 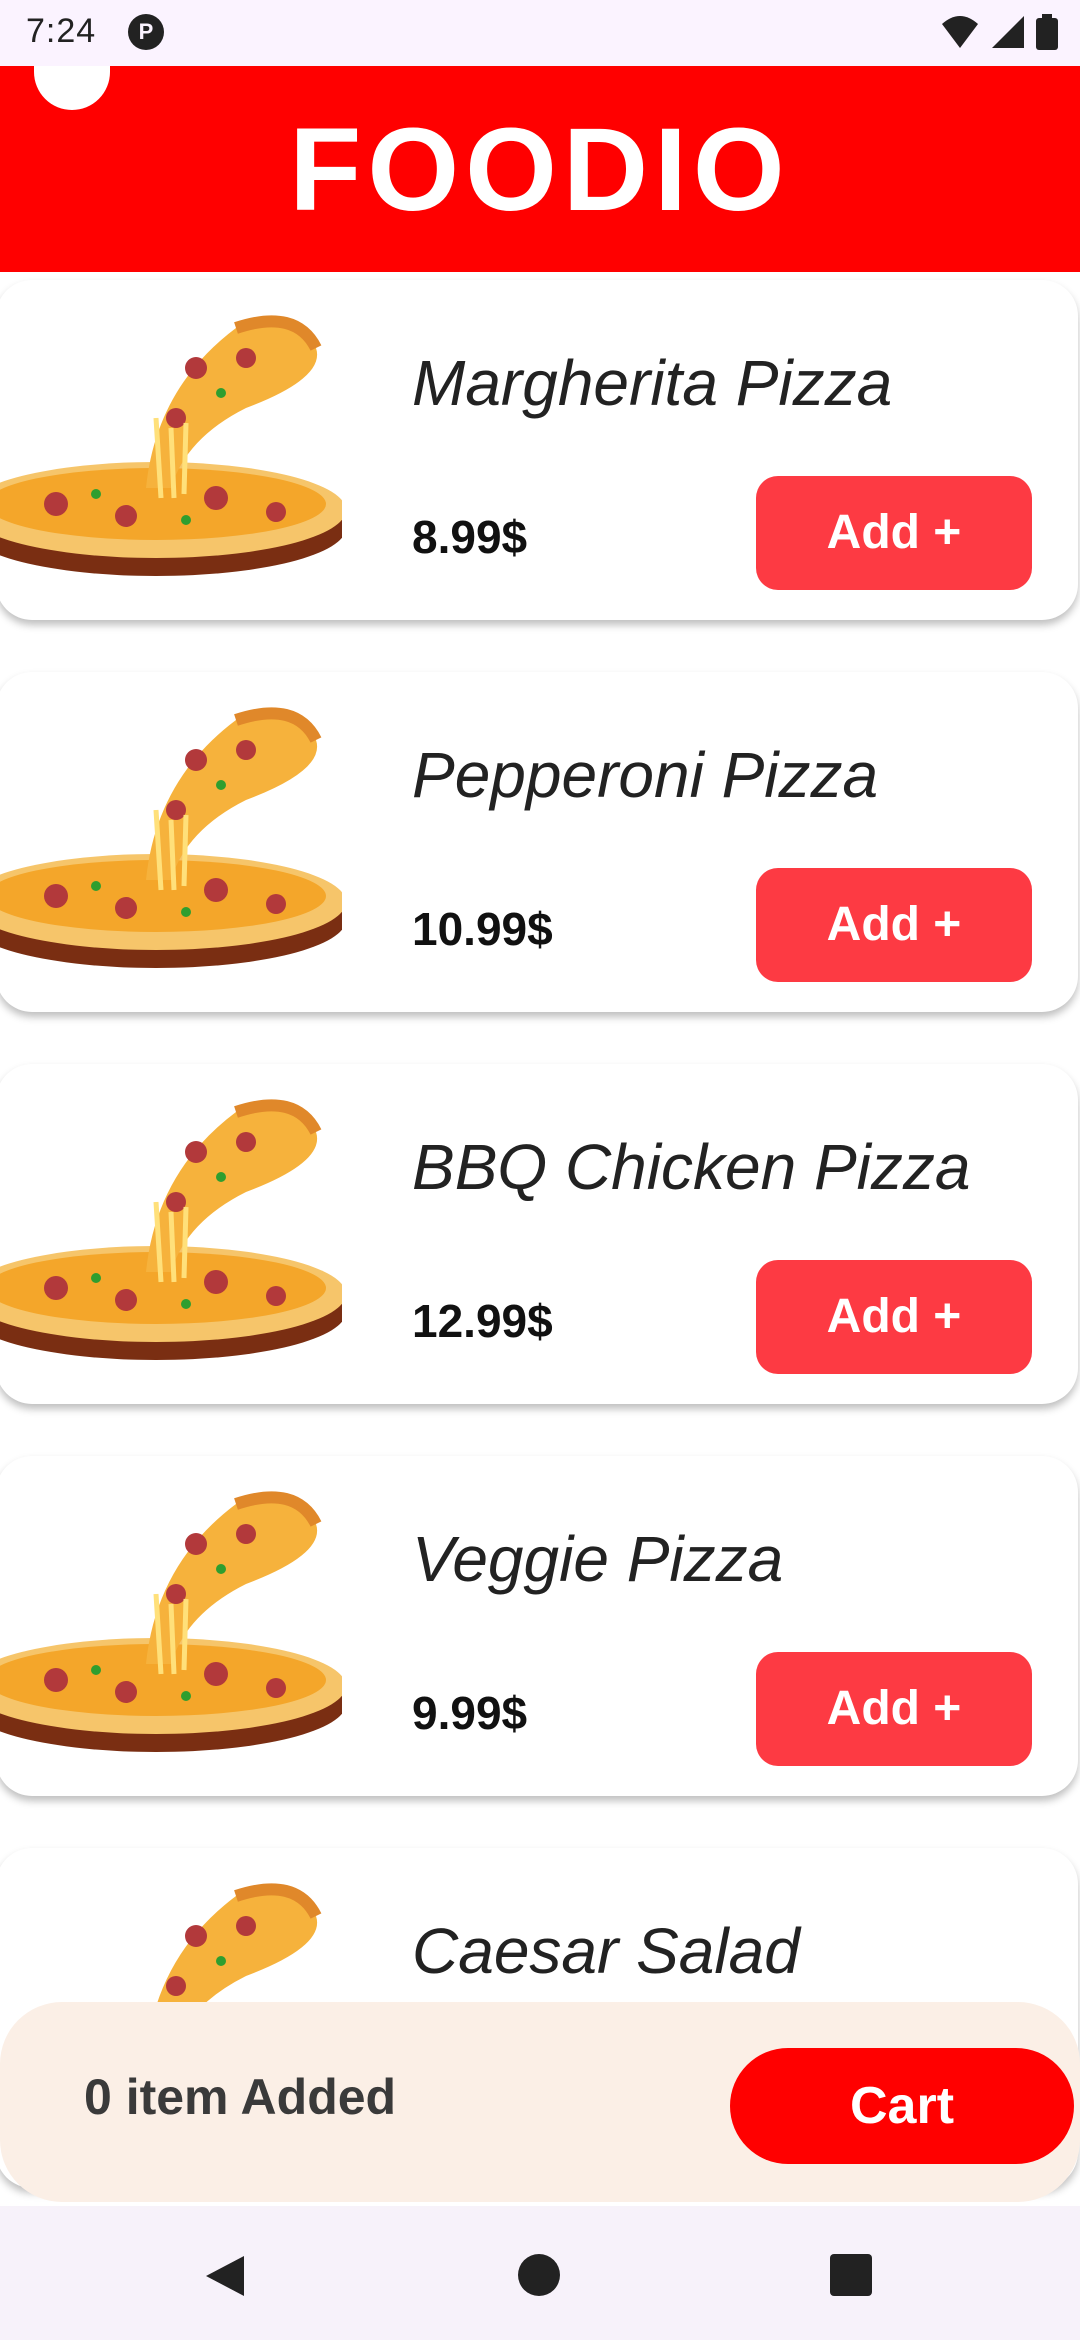 I want to click on item-price: 12.99$, so click(x=482, y=1321).